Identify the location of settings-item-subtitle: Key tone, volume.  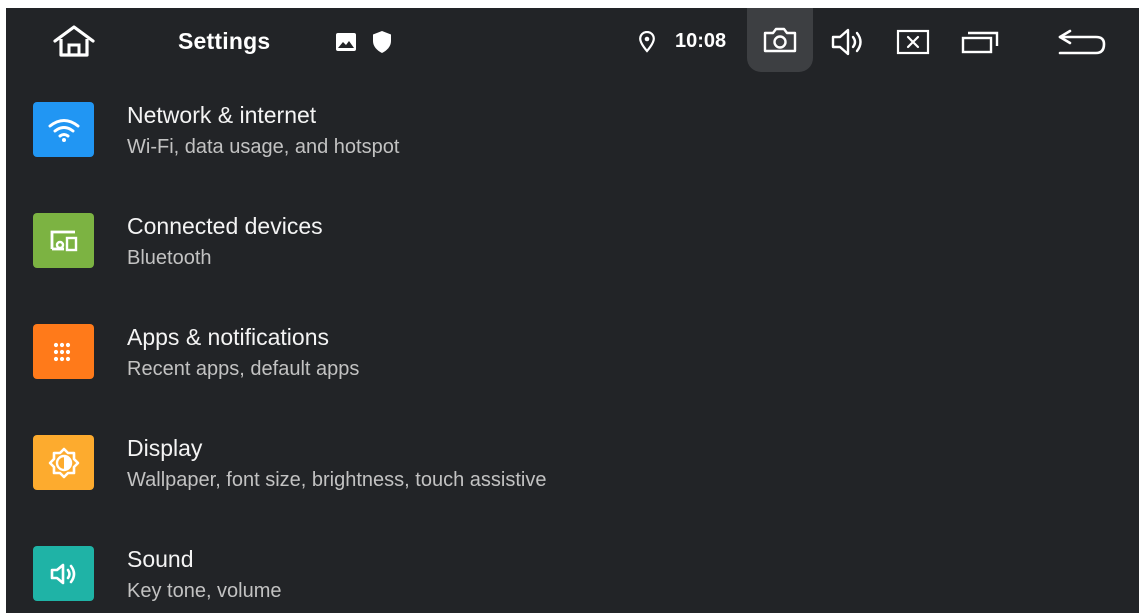
(204, 591).